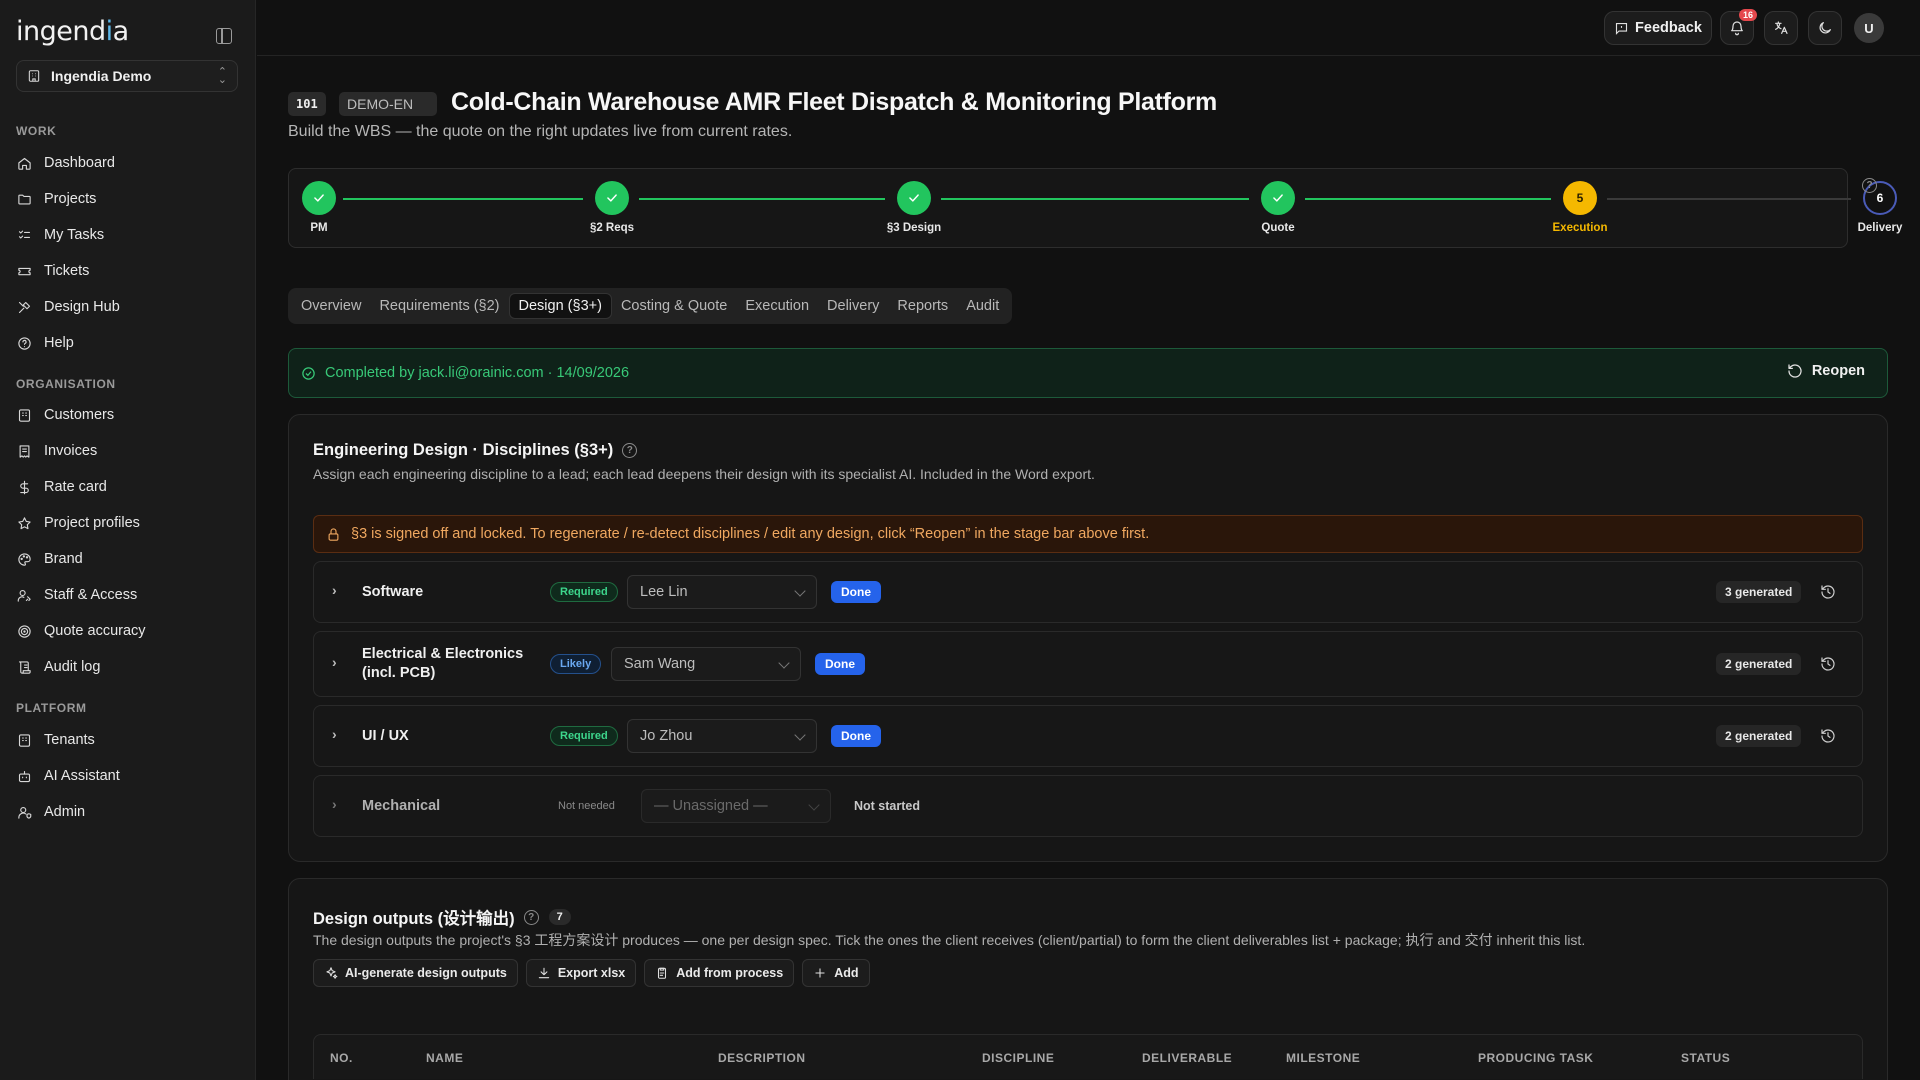 The width and height of the screenshot is (1920, 1080). I want to click on sidebar-item-customers: Customers, so click(127, 415).